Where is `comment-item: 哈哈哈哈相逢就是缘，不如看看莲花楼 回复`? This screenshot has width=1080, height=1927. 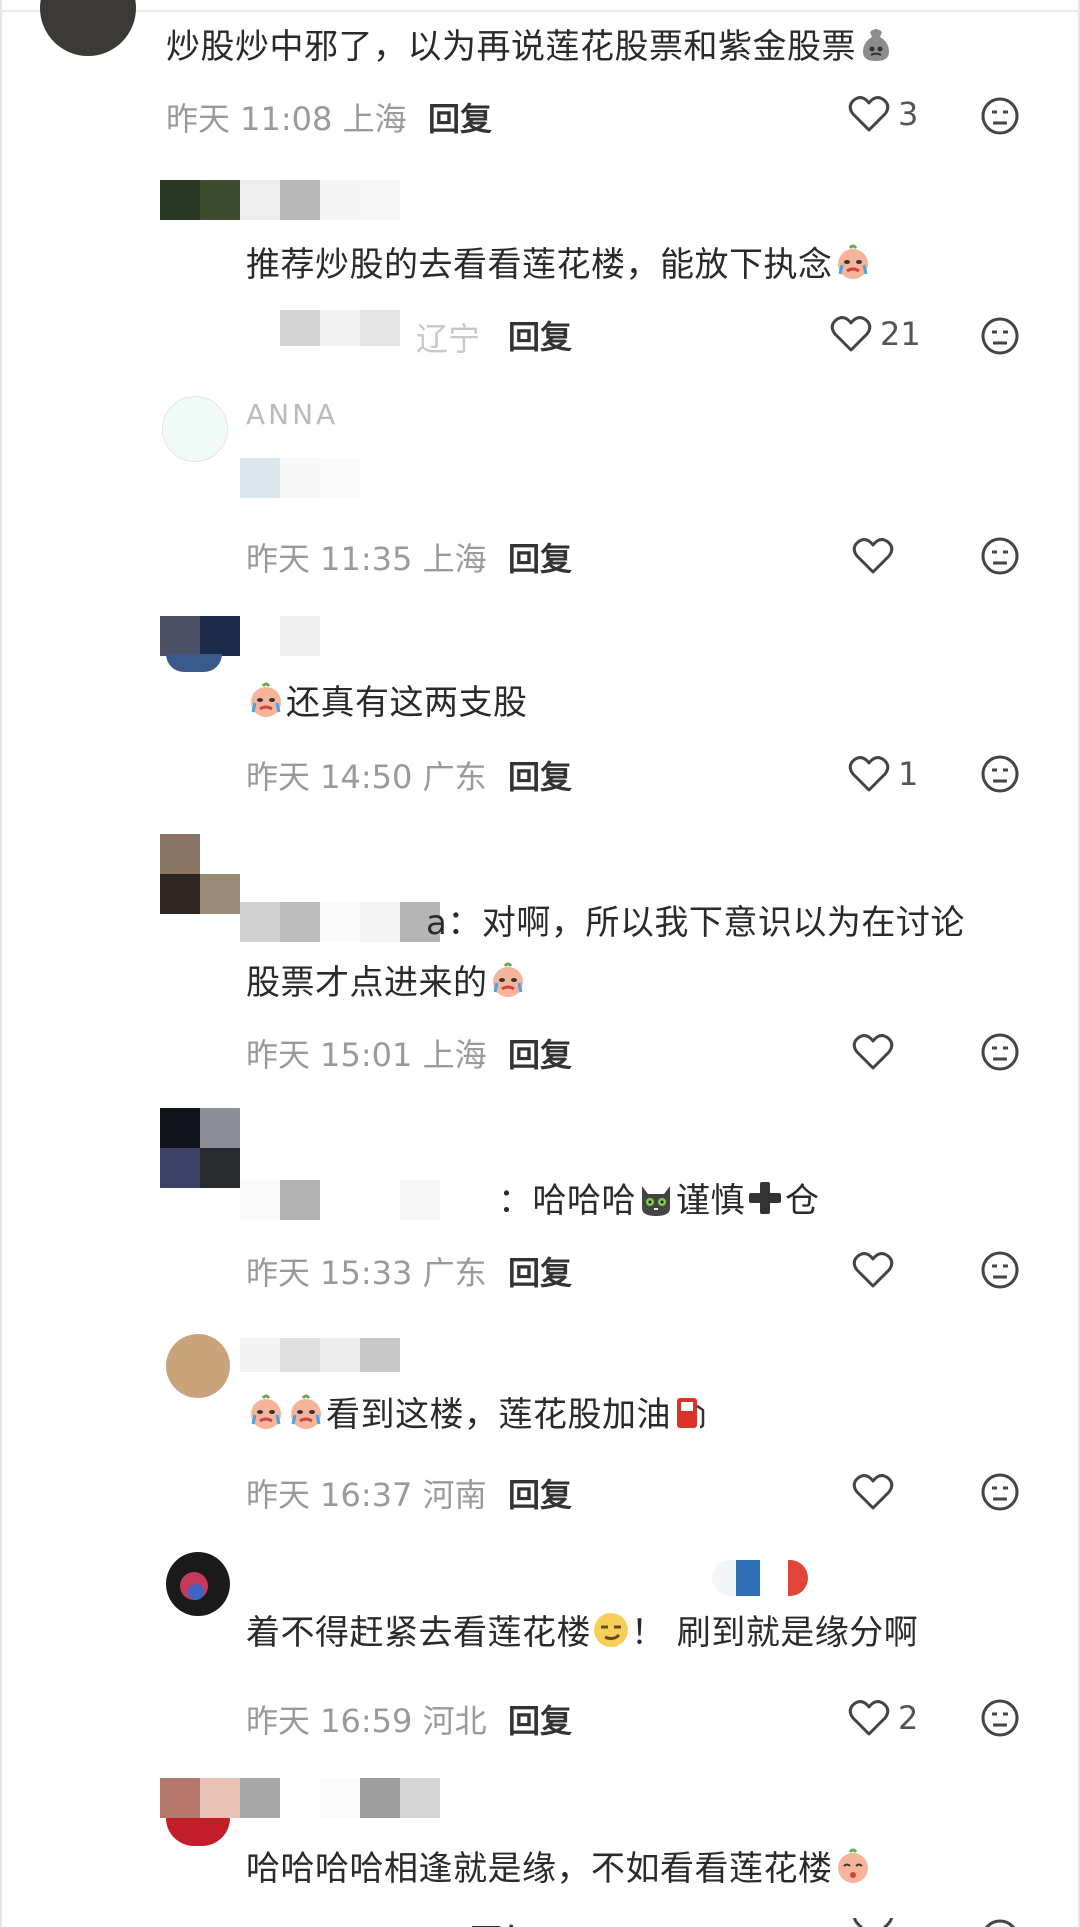 comment-item: 哈哈哈哈相逢就是缘，不如看看莲花楼 回复 is located at coordinates (540, 1852).